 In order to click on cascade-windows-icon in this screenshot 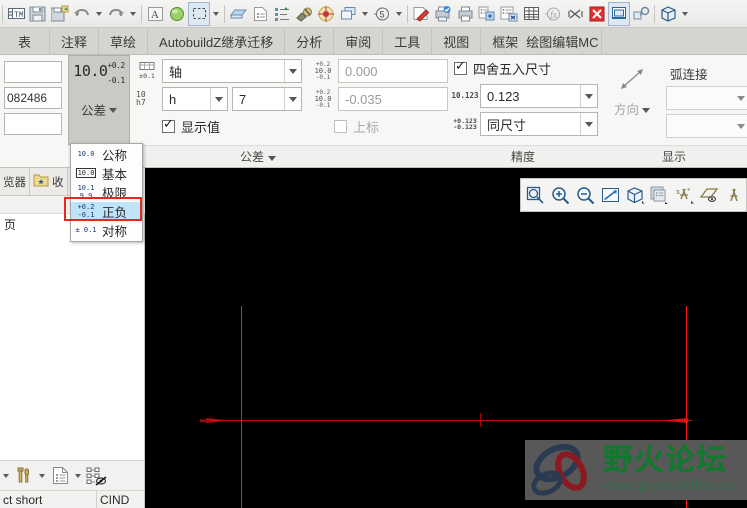, I will do `click(348, 14)`.